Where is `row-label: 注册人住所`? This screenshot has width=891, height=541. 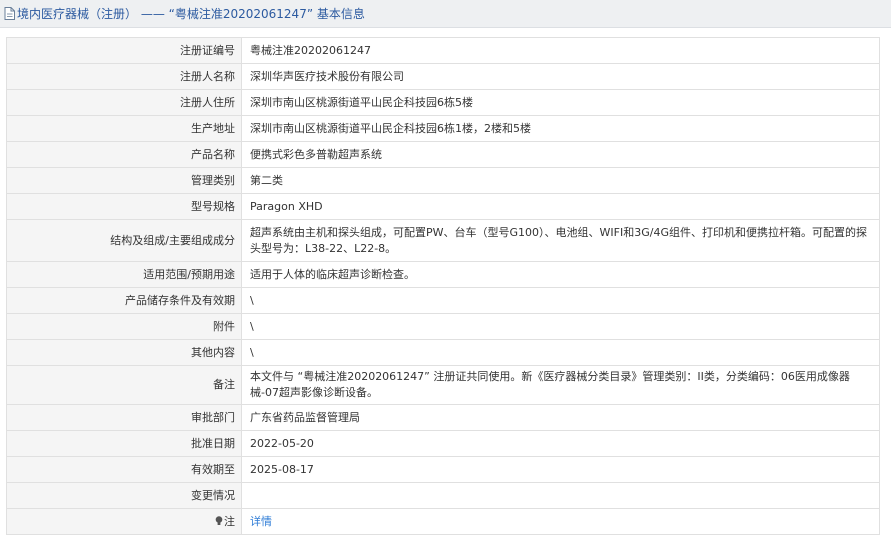 row-label: 注册人住所 is located at coordinates (124, 102).